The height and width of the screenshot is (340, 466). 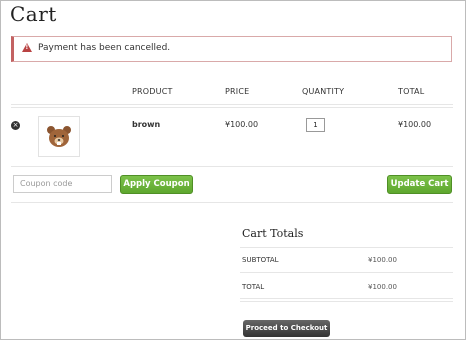 I want to click on total-value: ¥100.00, so click(x=382, y=287).